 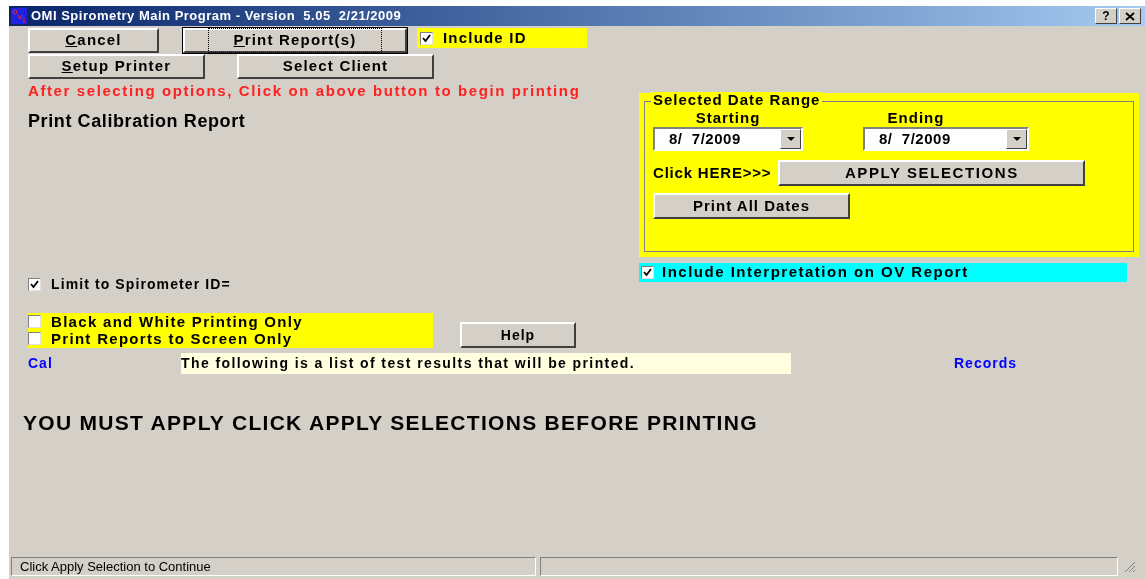 What do you see at coordinates (737, 100) in the screenshot?
I see `group-title: Selected Date Range` at bounding box center [737, 100].